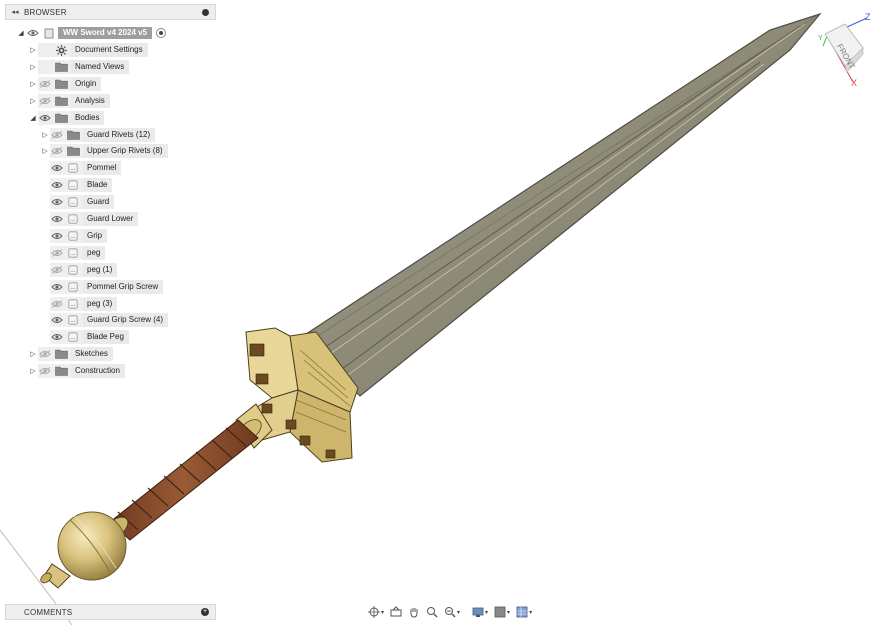 The height and width of the screenshot is (625, 894). I want to click on tree-item-content: Named Views, so click(84, 66).